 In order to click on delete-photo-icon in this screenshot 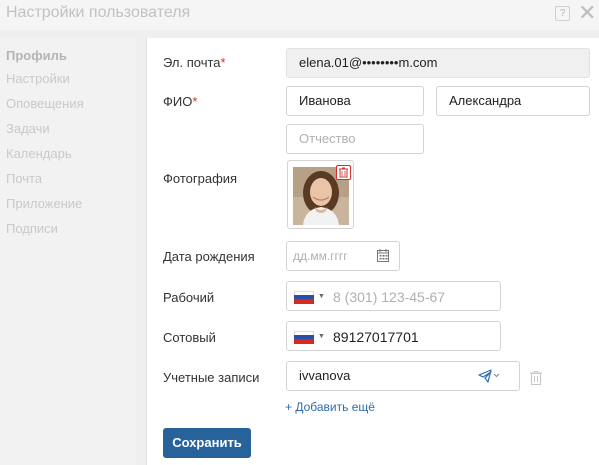, I will do `click(343, 172)`.